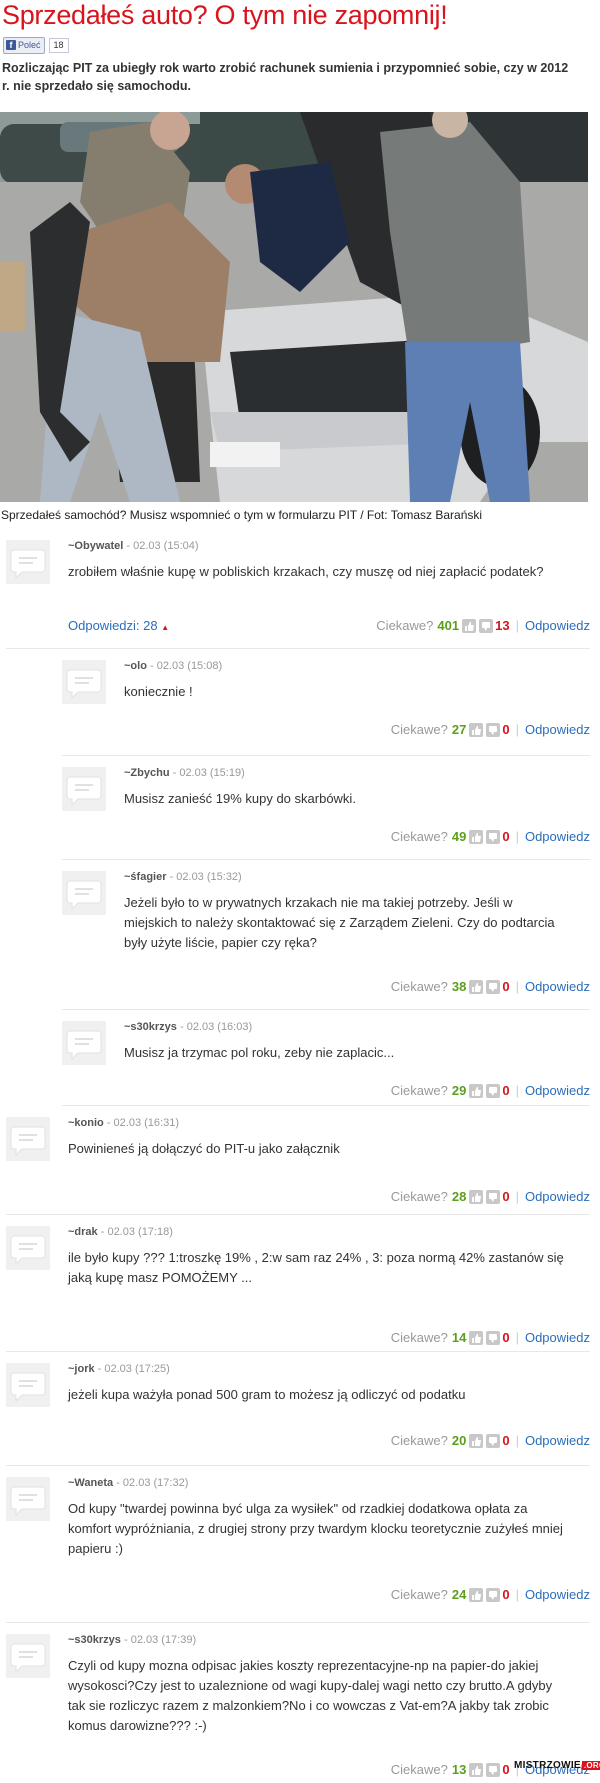 Image resolution: width=600 pixels, height=1783 pixels. Describe the element at coordinates (459, 1594) in the screenshot. I see `upvote-count: 24` at that location.